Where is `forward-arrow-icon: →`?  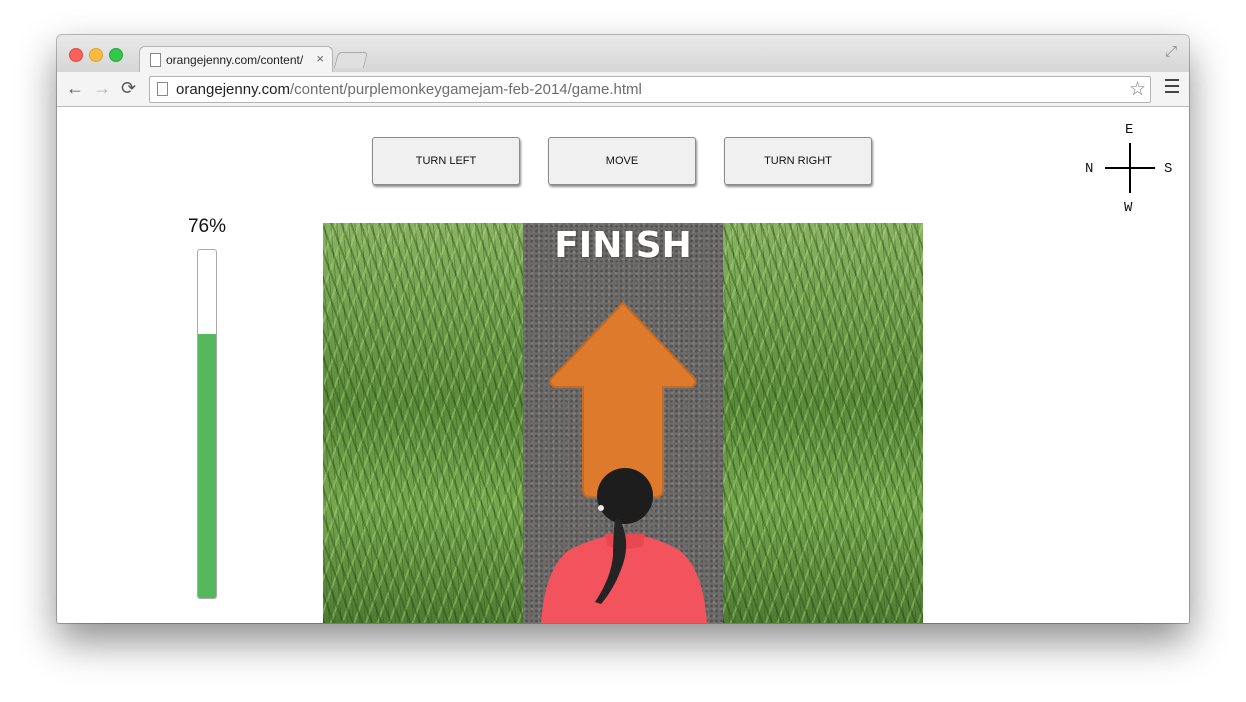 forward-arrow-icon: → is located at coordinates (102, 88).